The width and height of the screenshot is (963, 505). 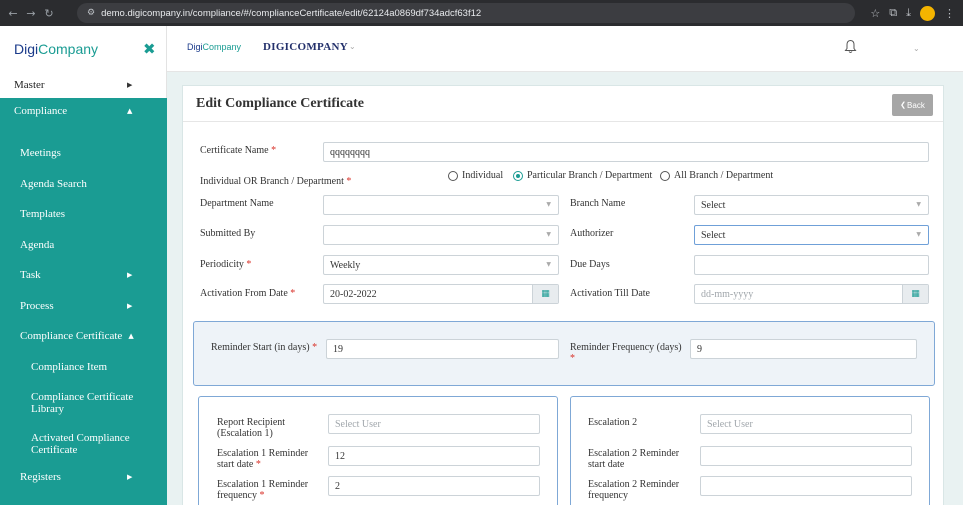 I want to click on back-arrow-icon: ←, so click(x=13, y=13).